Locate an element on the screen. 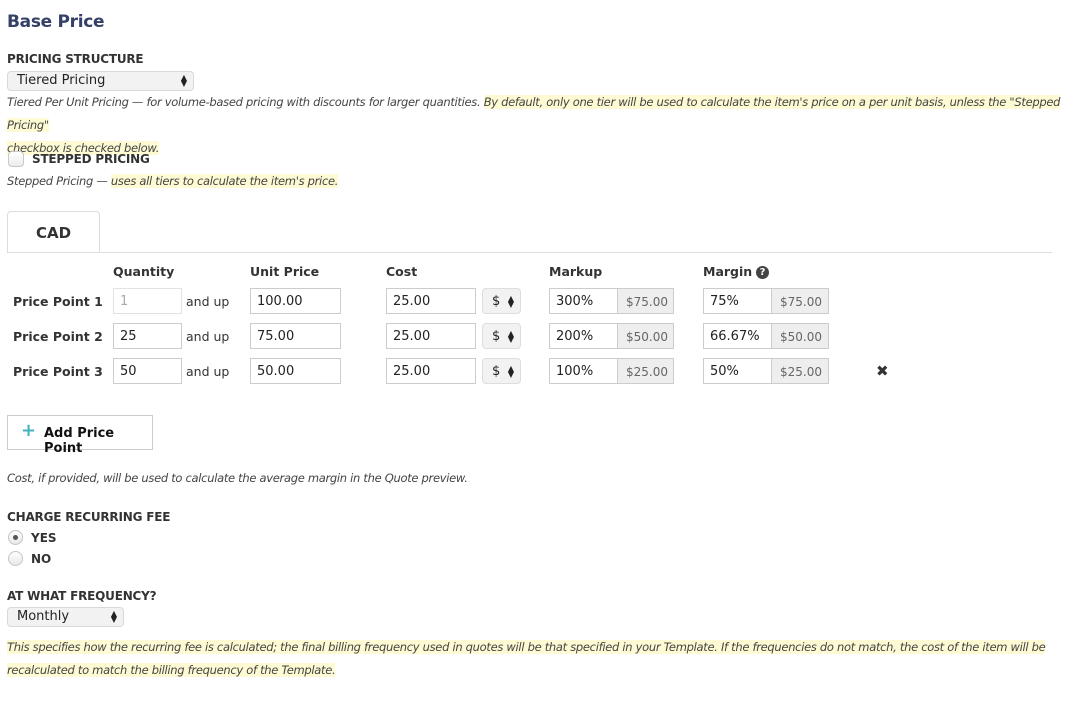 The height and width of the screenshot is (710, 1080). stepped-pricing-checkbox is located at coordinates (16, 159).